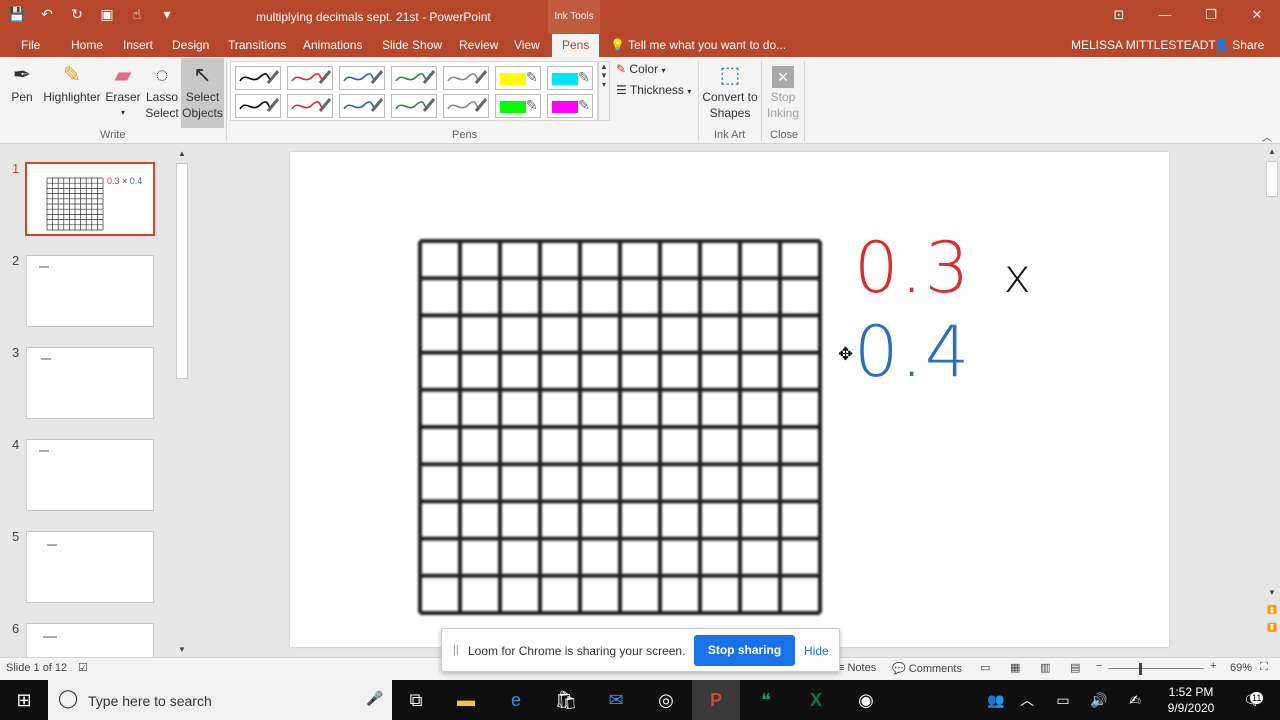 This screenshot has width=1280, height=720. Describe the element at coordinates (744, 650) in the screenshot. I see `stop-sharing-button: Stop sharing` at that location.